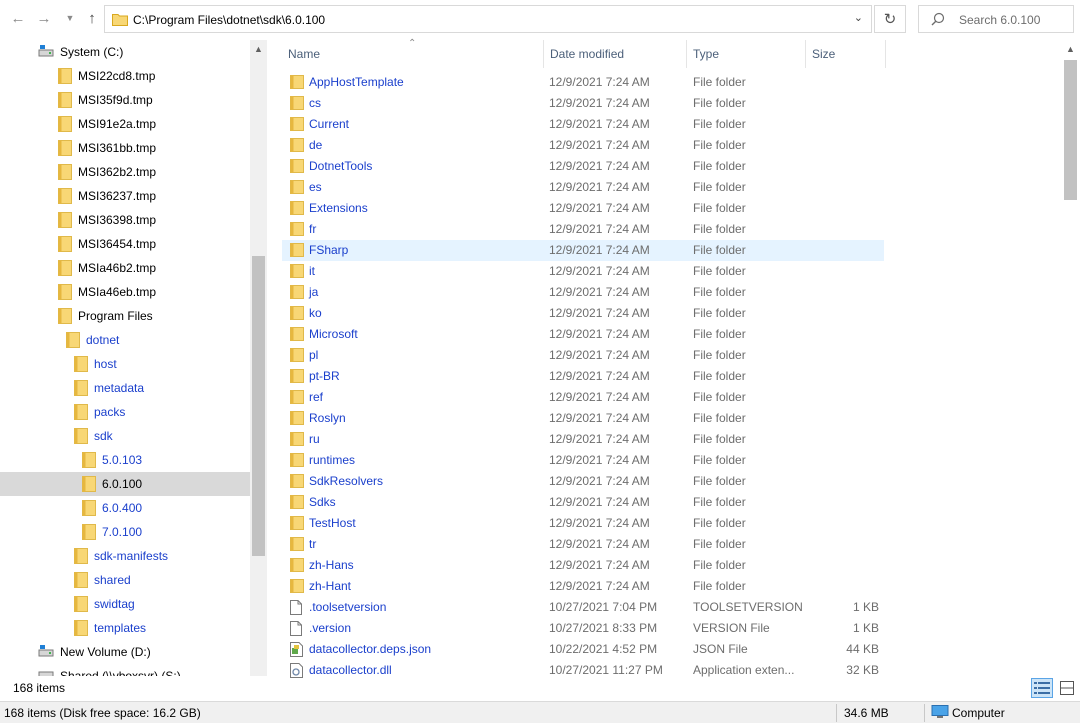  I want to click on nav-item: MSIa46b2.tmp, so click(125, 268).